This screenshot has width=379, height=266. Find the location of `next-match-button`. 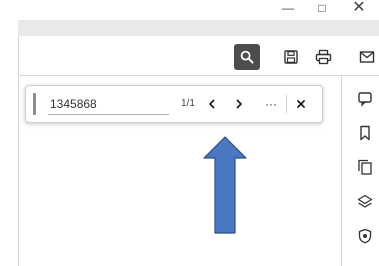

next-match-button is located at coordinates (239, 104).